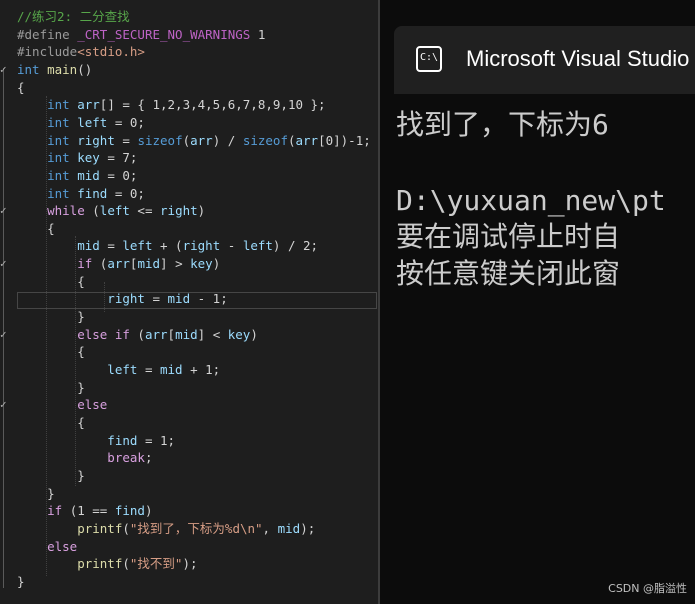 The image size is (695, 604). Describe the element at coordinates (141, 35) in the screenshot. I see `code-text: #define _CRT_SECURE_NO_WARNINGS 1` at that location.